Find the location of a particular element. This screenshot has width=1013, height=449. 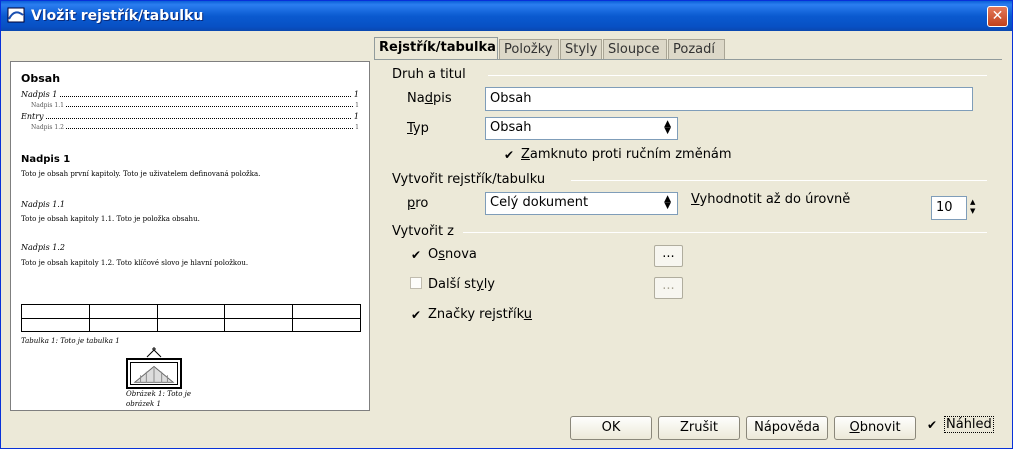

preview-toc-entry: Nadpis 1.1 1 is located at coordinates (195, 105).